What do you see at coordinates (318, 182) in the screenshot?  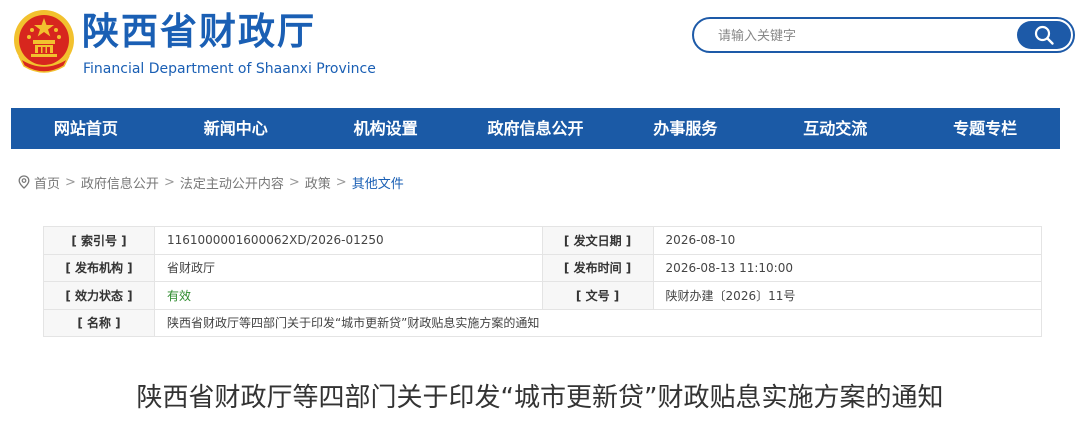 I see `breadcrumb-policy: 政策` at bounding box center [318, 182].